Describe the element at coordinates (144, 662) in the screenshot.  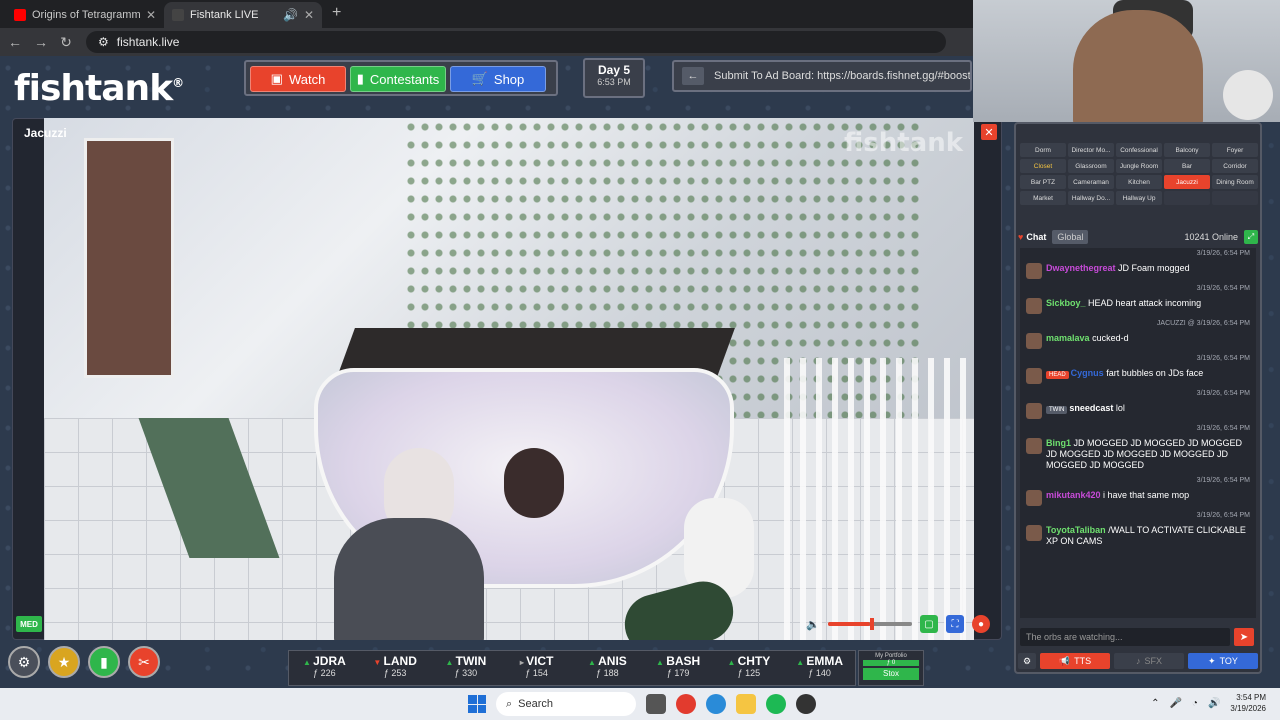
I see `tools-icon: ✂` at that location.